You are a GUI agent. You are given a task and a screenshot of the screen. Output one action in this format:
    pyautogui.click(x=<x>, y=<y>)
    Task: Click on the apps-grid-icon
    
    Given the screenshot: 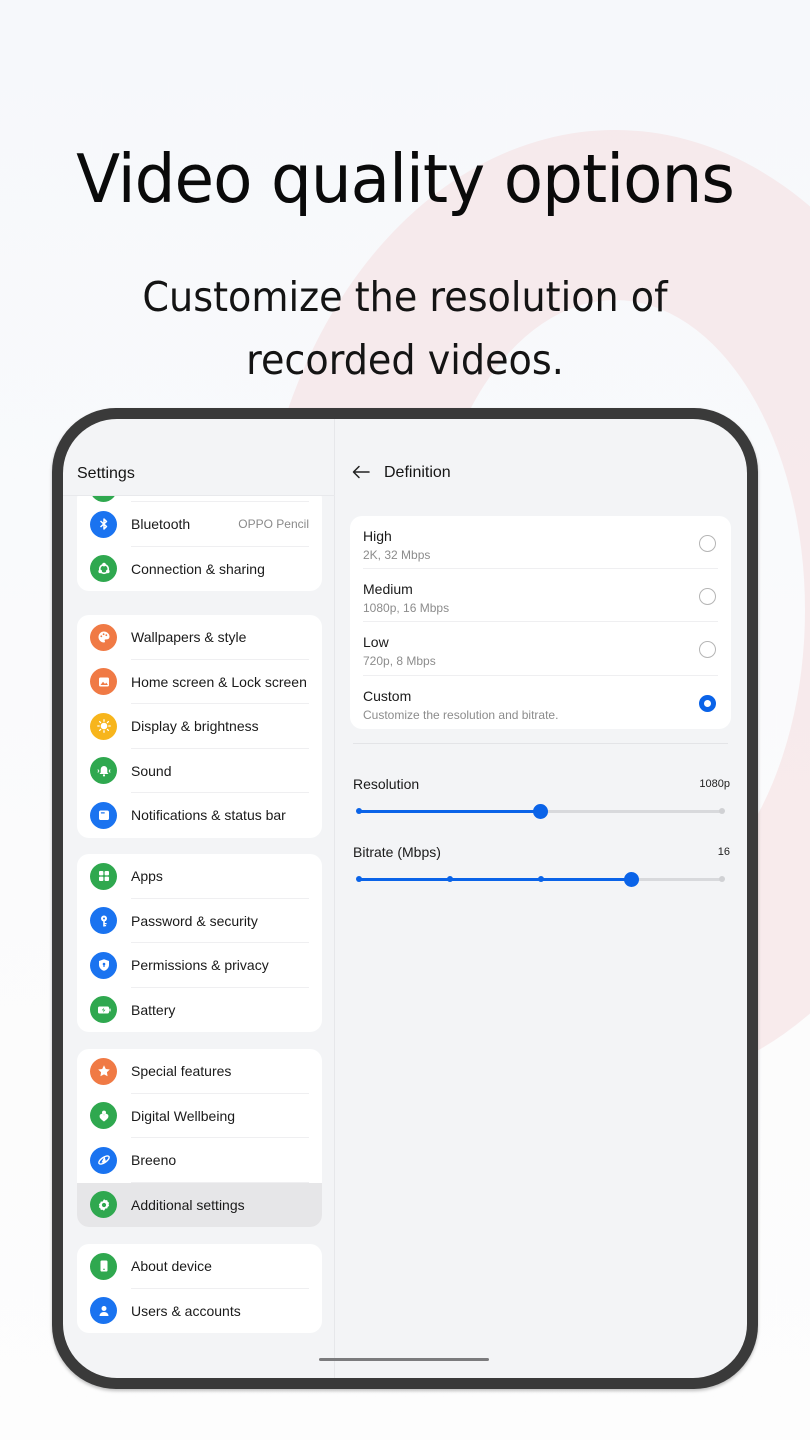 What is the action you would take?
    pyautogui.click(x=103, y=876)
    